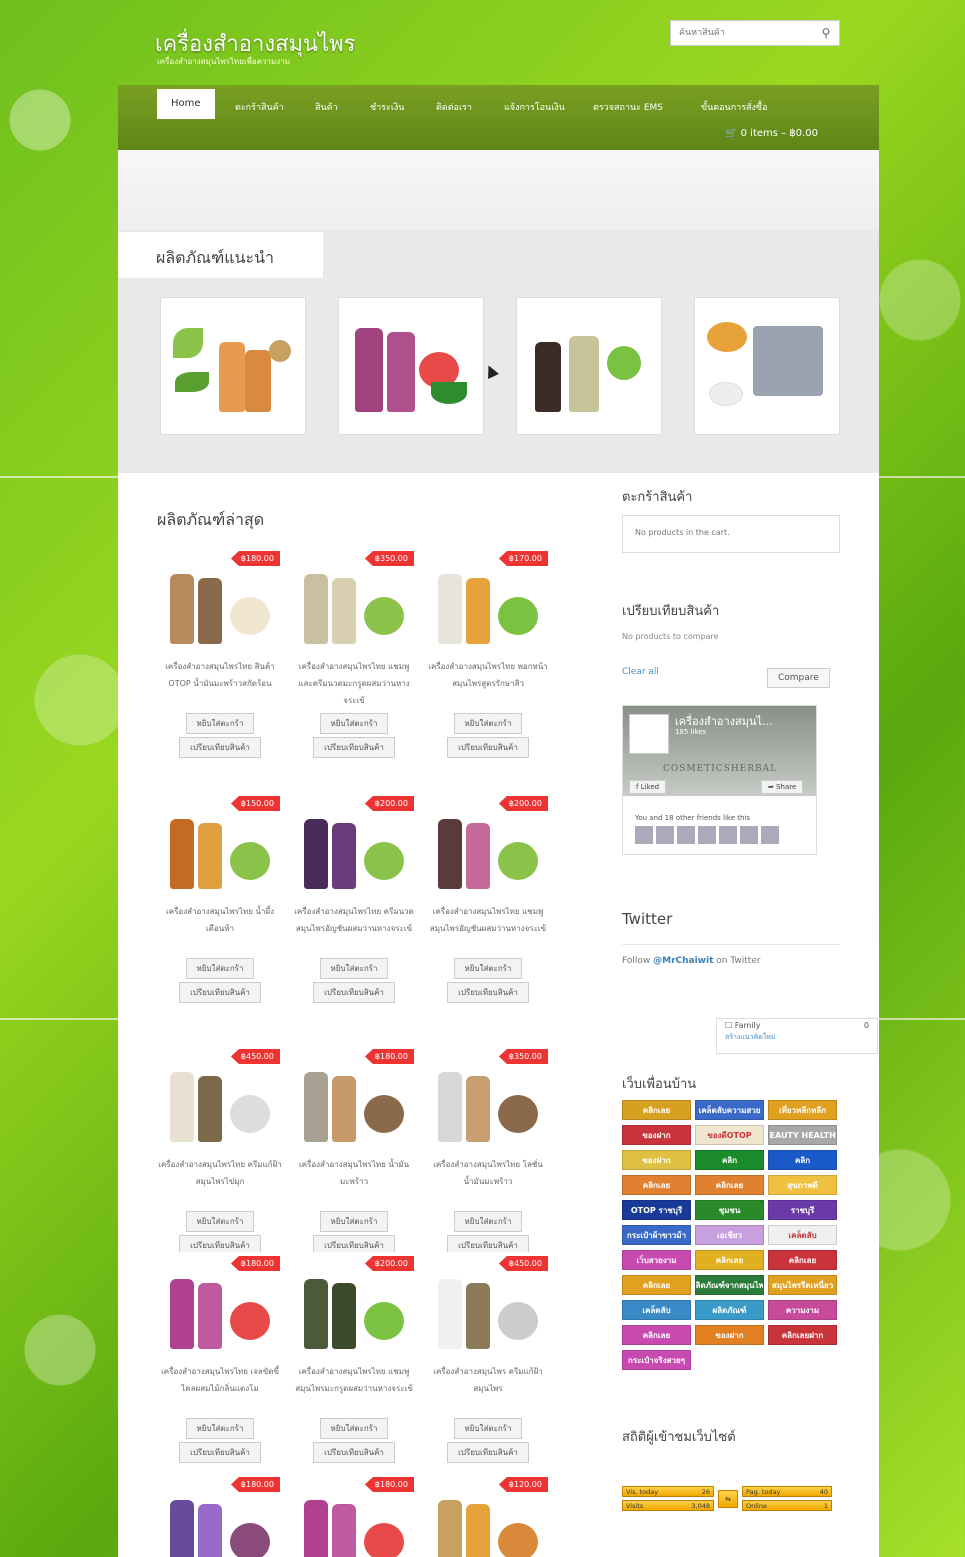  What do you see at coordinates (326, 108) in the screenshot?
I see `nav-products: สินค้า` at bounding box center [326, 108].